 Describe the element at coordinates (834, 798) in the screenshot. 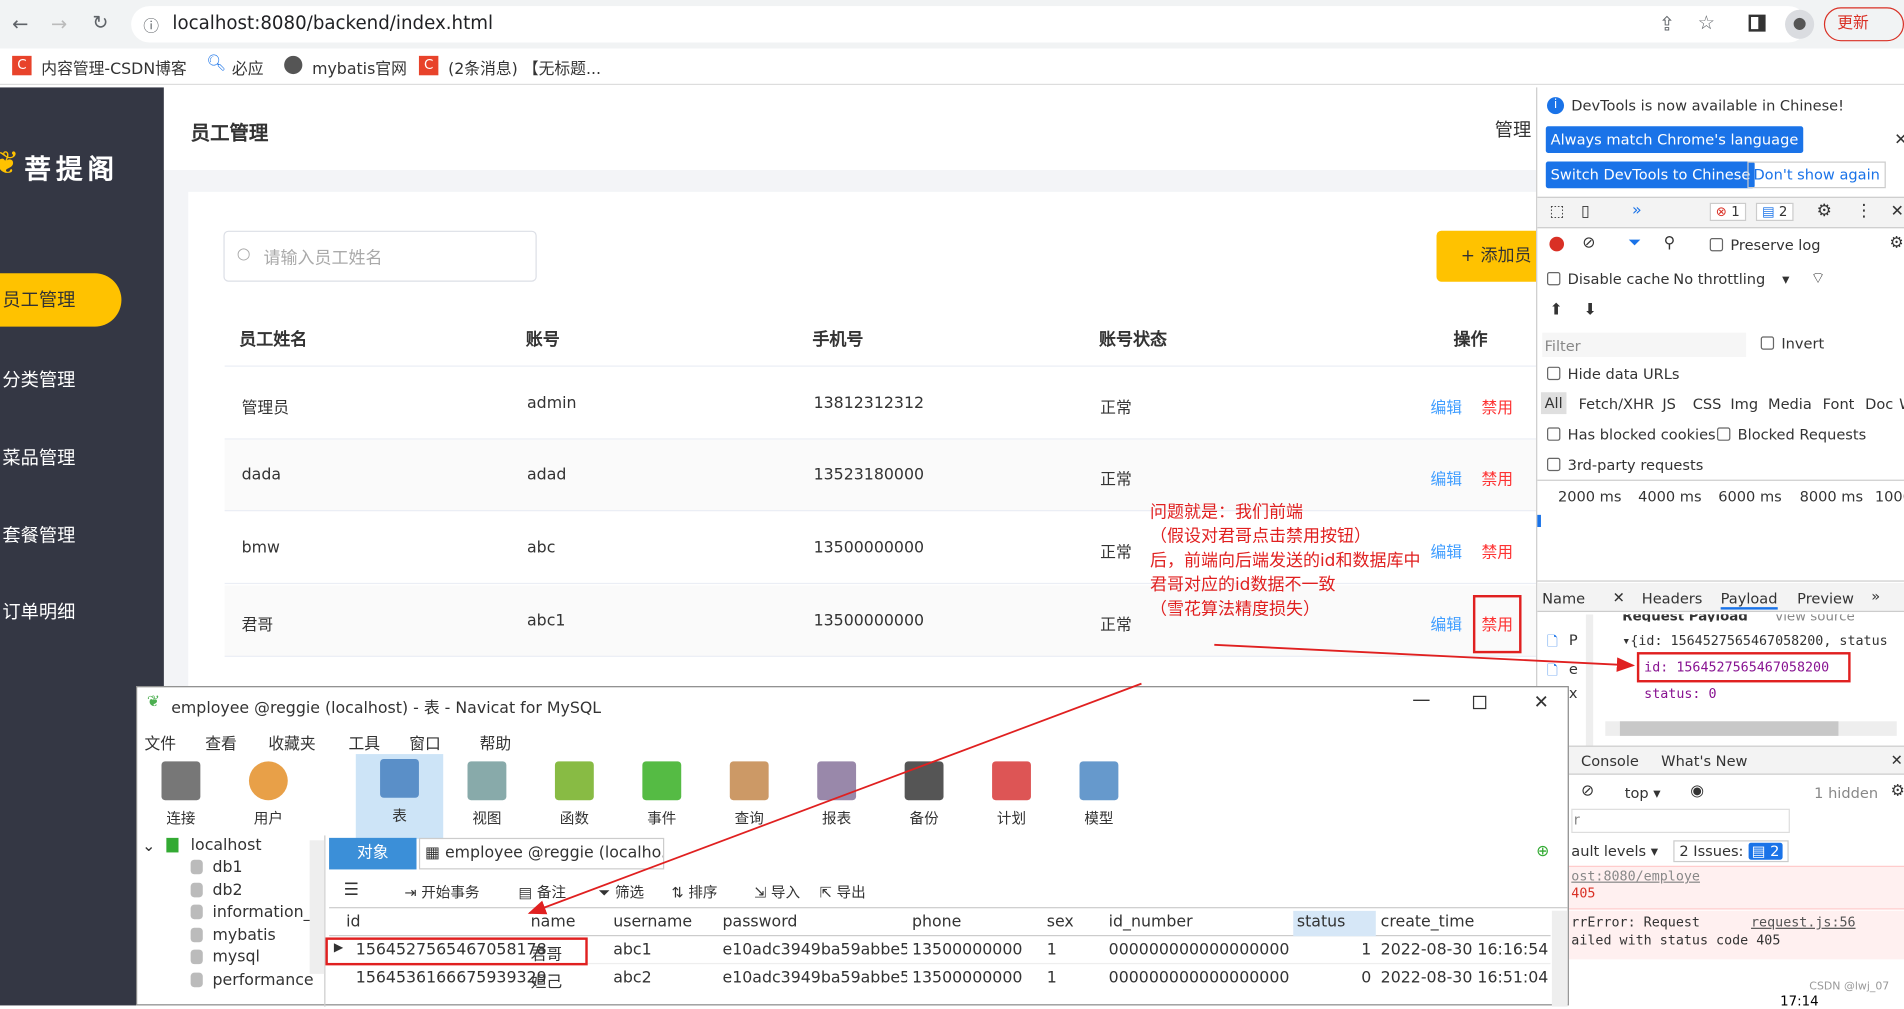

I see `arrow-to-db-row` at that location.